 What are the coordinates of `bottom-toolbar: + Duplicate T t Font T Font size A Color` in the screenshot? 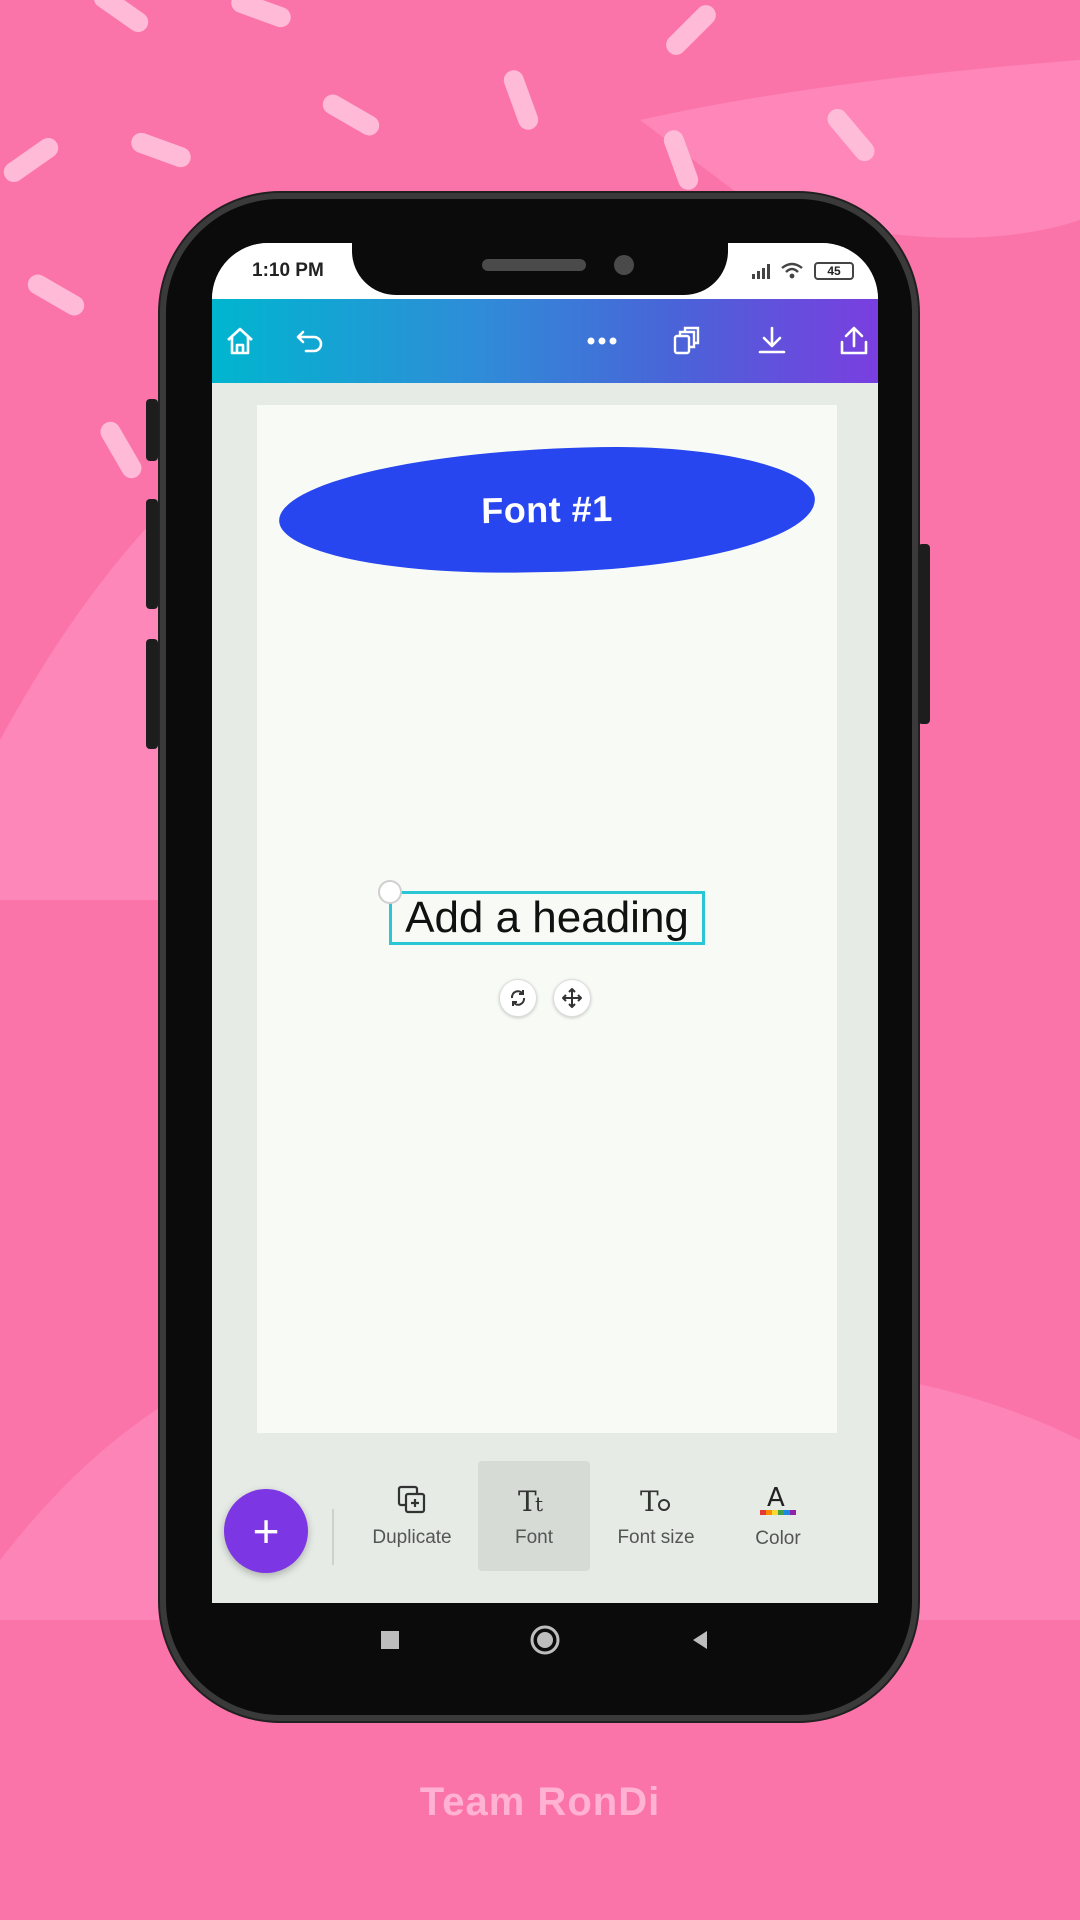 It's located at (545, 1531).